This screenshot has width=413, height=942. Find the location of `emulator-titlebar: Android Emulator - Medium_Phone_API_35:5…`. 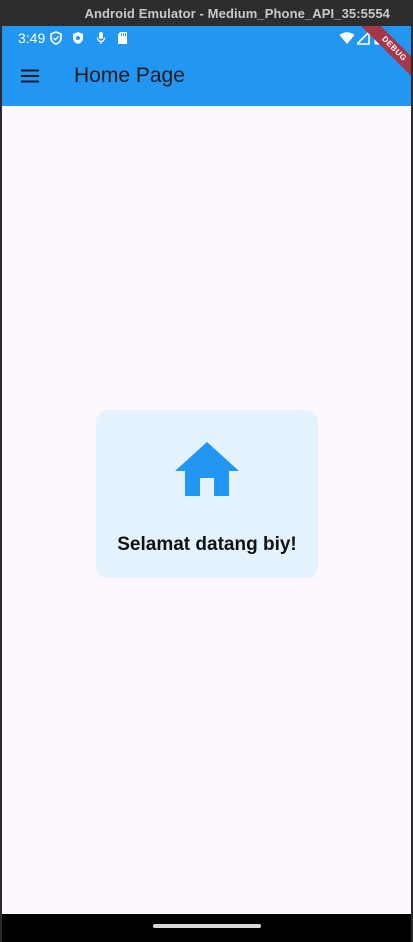

emulator-titlebar: Android Emulator - Medium_Phone_API_35:5… is located at coordinates (206, 13).